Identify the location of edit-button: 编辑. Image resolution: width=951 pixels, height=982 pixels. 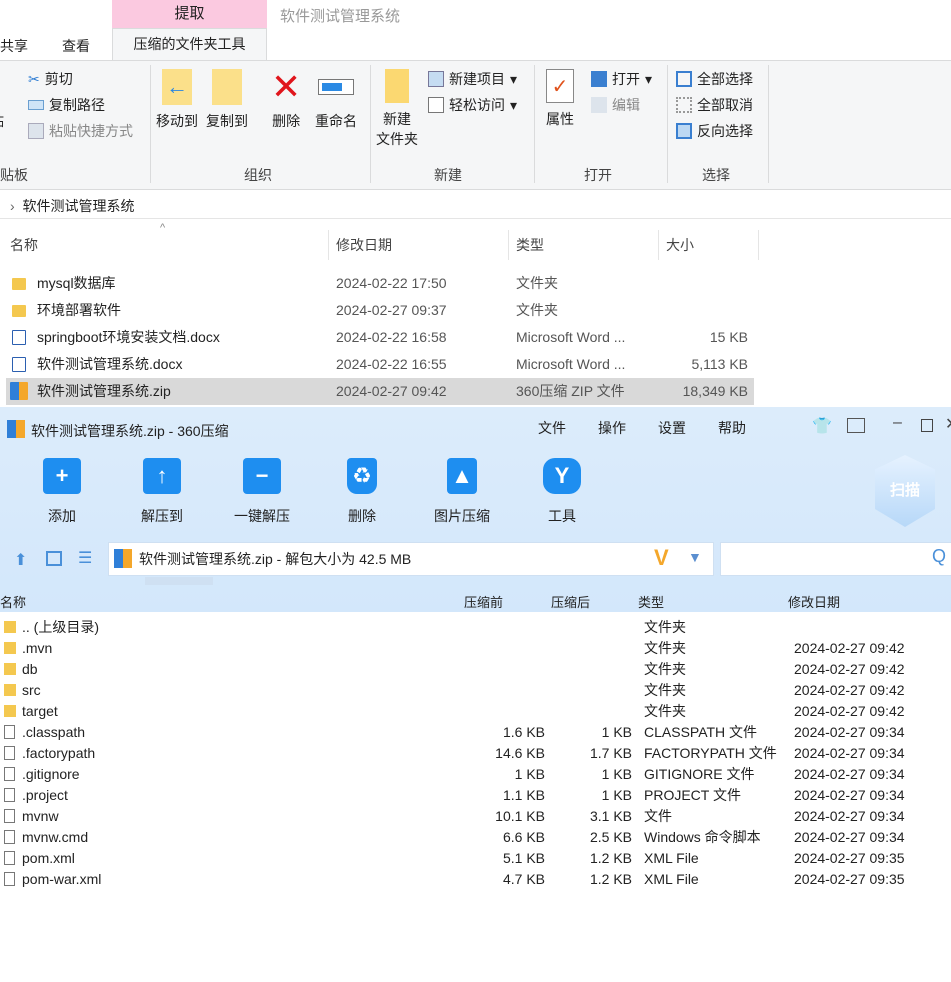
(615, 105).